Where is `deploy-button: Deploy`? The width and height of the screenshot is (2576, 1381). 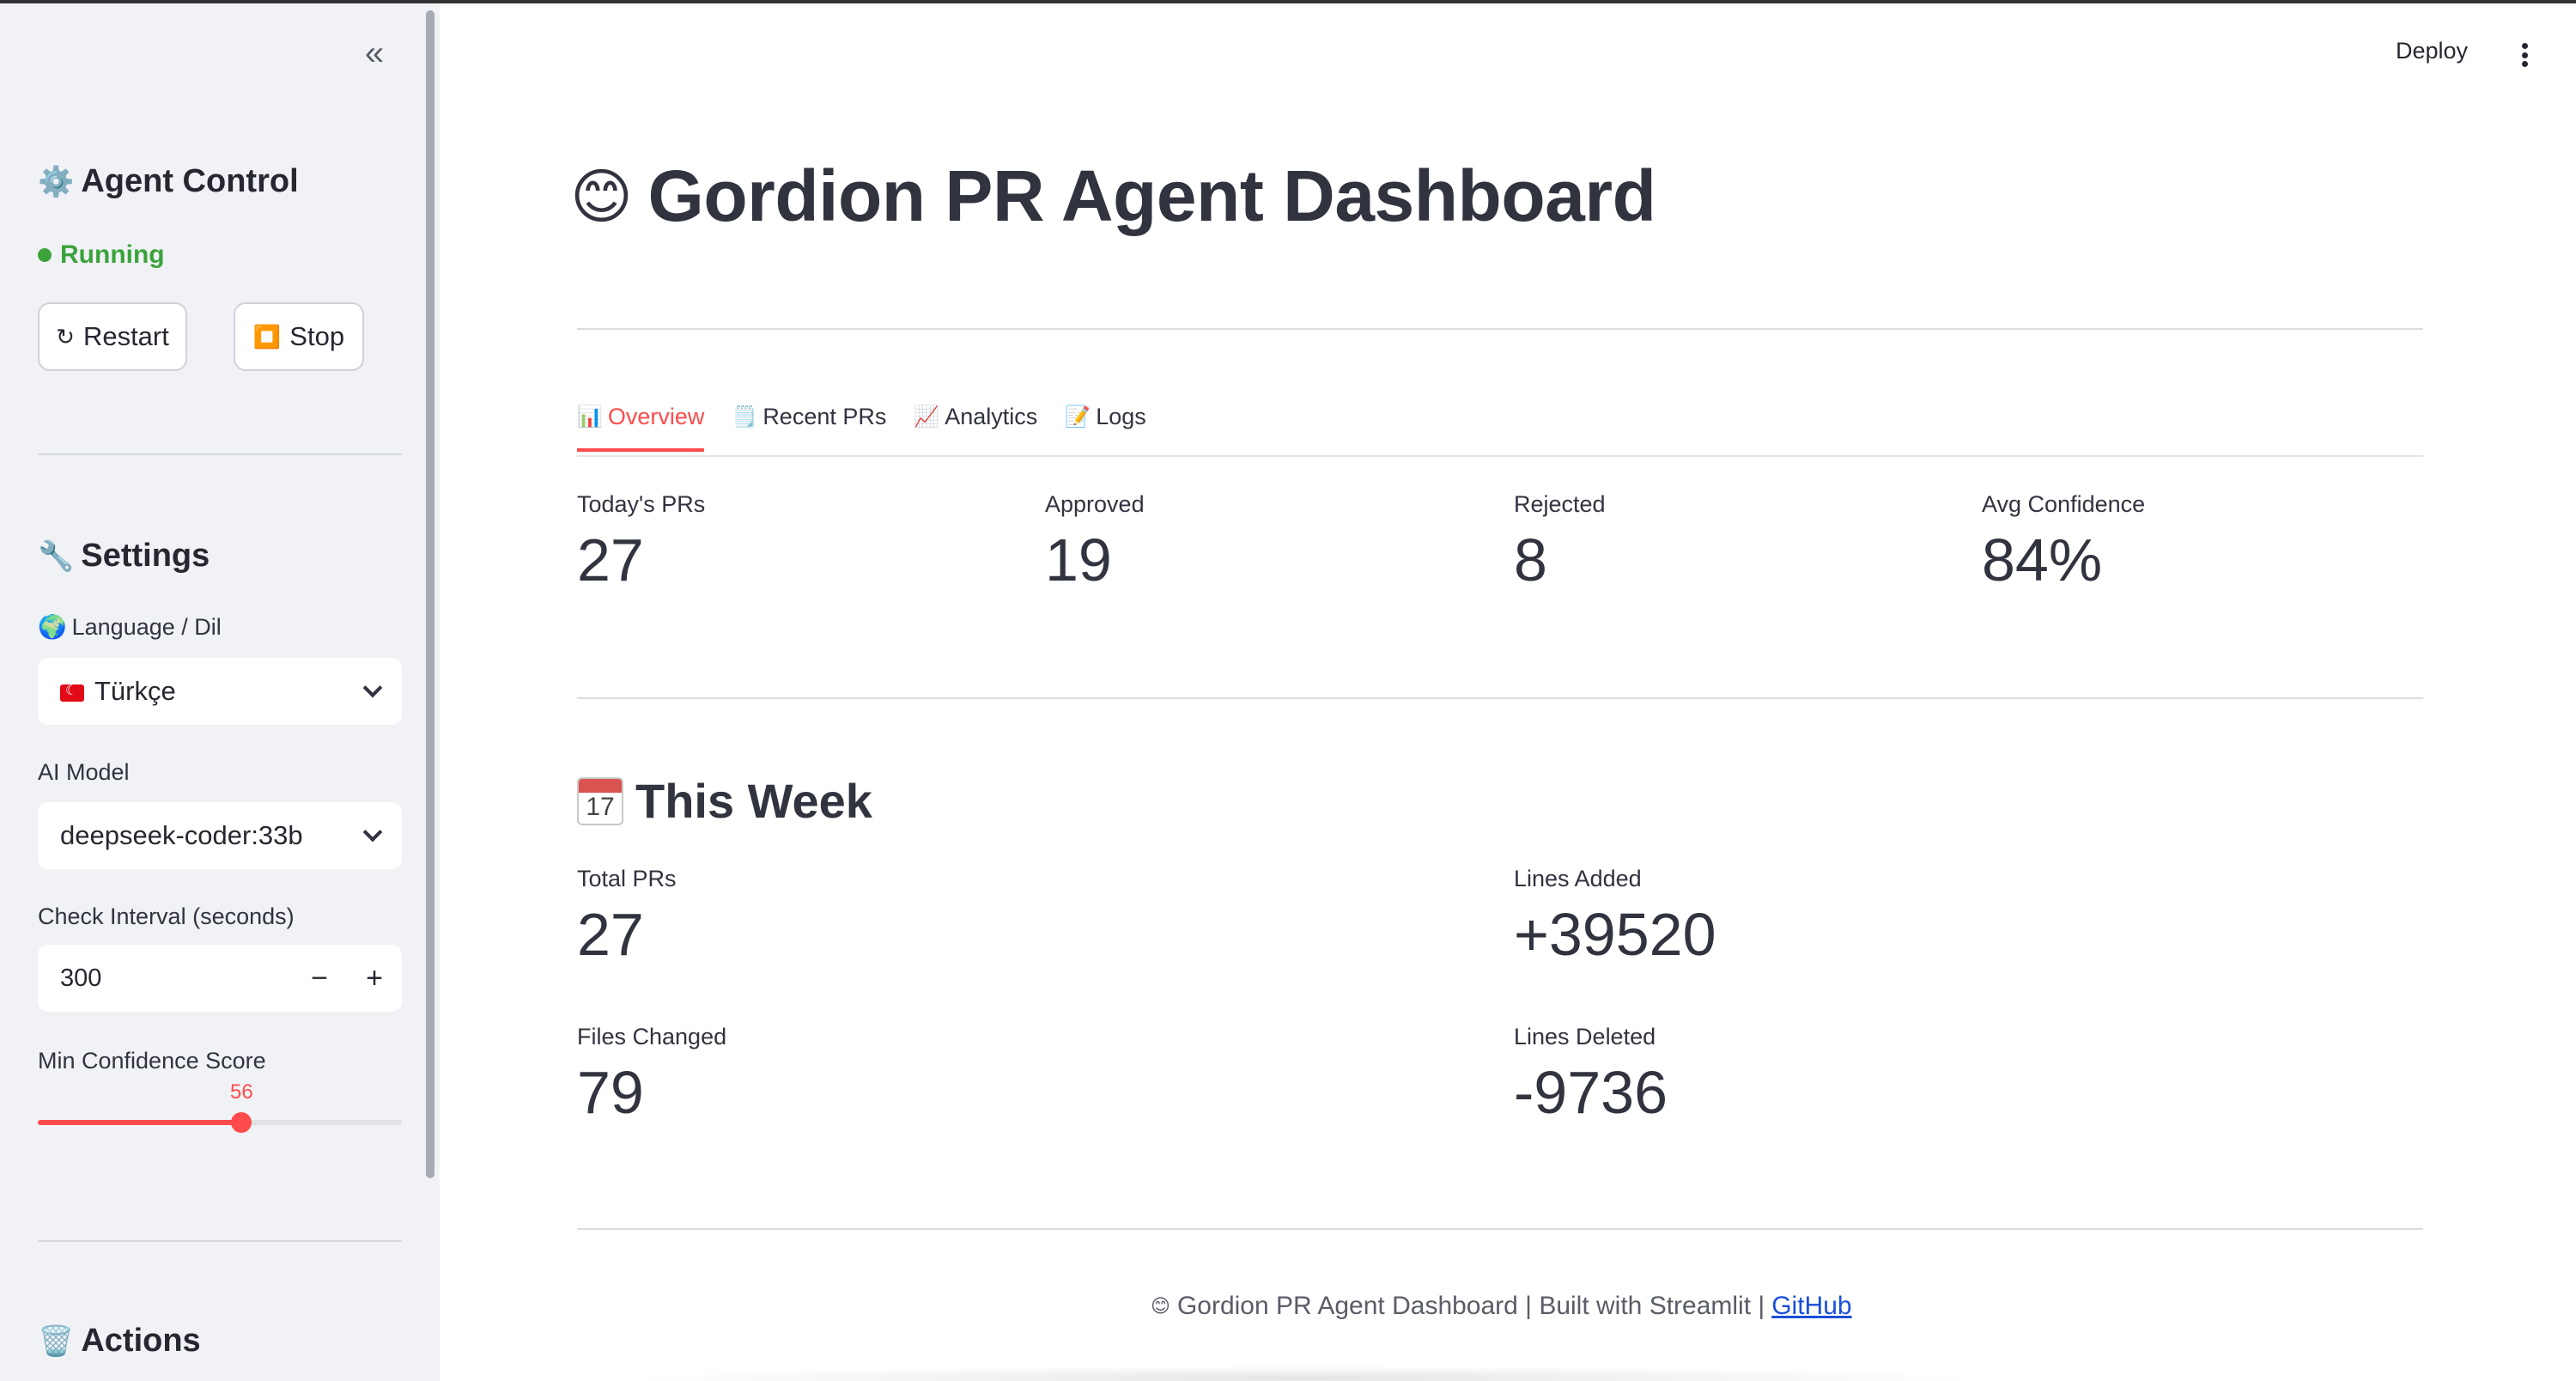 deploy-button: Deploy is located at coordinates (2432, 51).